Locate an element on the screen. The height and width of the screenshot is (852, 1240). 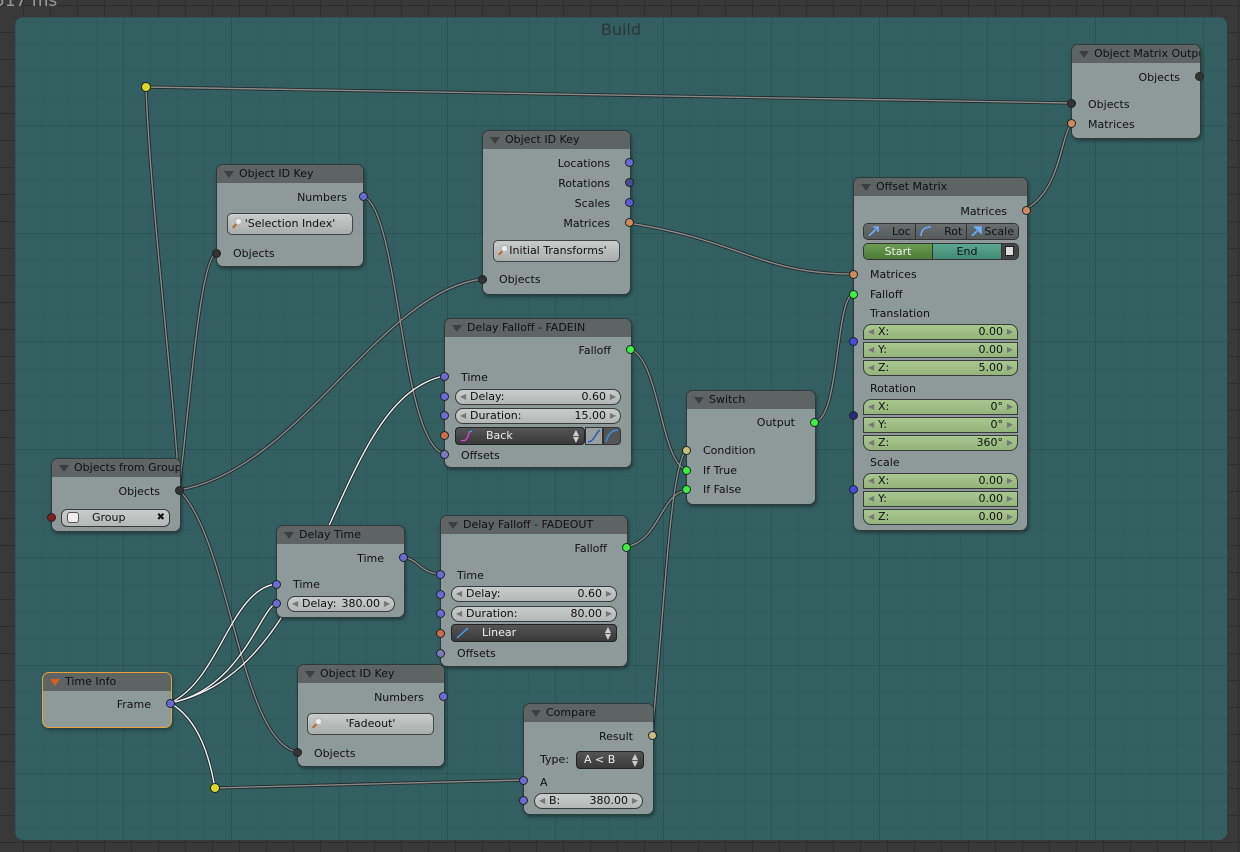
ease-out-button is located at coordinates (612, 436).